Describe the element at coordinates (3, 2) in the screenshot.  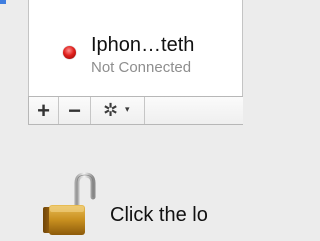
I see `selection-highlight-fragment` at that location.